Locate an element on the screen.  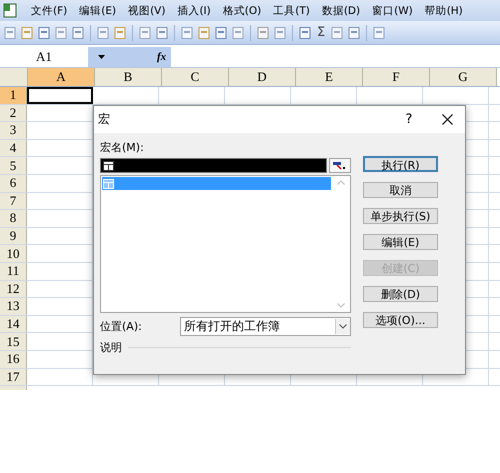
spreadsheet-icon is located at coordinates (10, 10).